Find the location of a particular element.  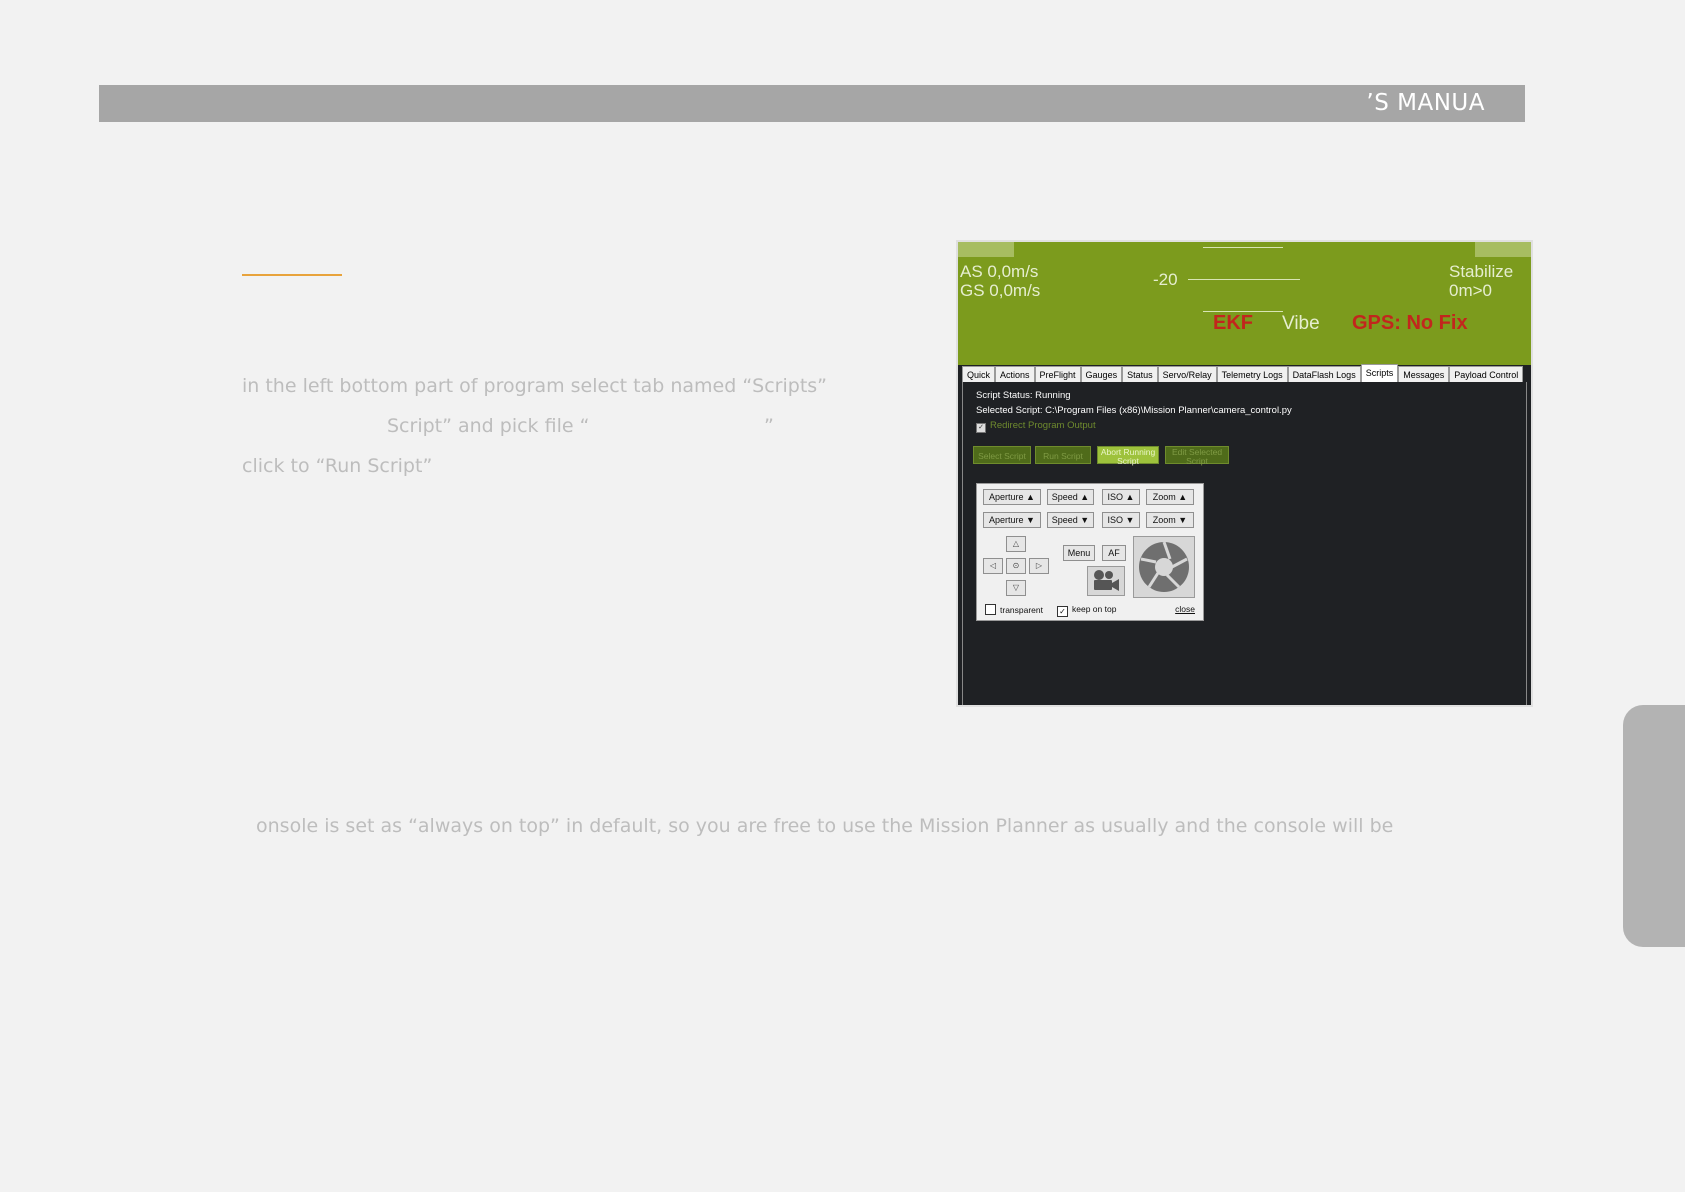

tab-payload-control: Payload Control is located at coordinates (1486, 374).